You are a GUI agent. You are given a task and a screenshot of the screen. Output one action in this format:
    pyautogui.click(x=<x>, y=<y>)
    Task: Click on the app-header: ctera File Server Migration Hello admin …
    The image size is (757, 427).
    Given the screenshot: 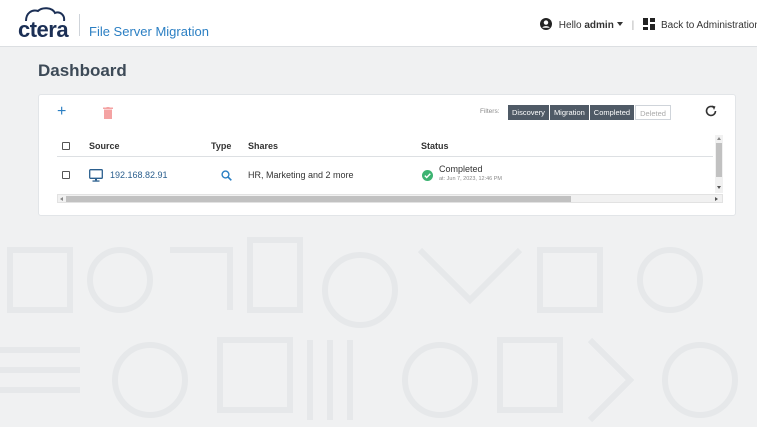 What is the action you would take?
    pyautogui.click(x=378, y=23)
    